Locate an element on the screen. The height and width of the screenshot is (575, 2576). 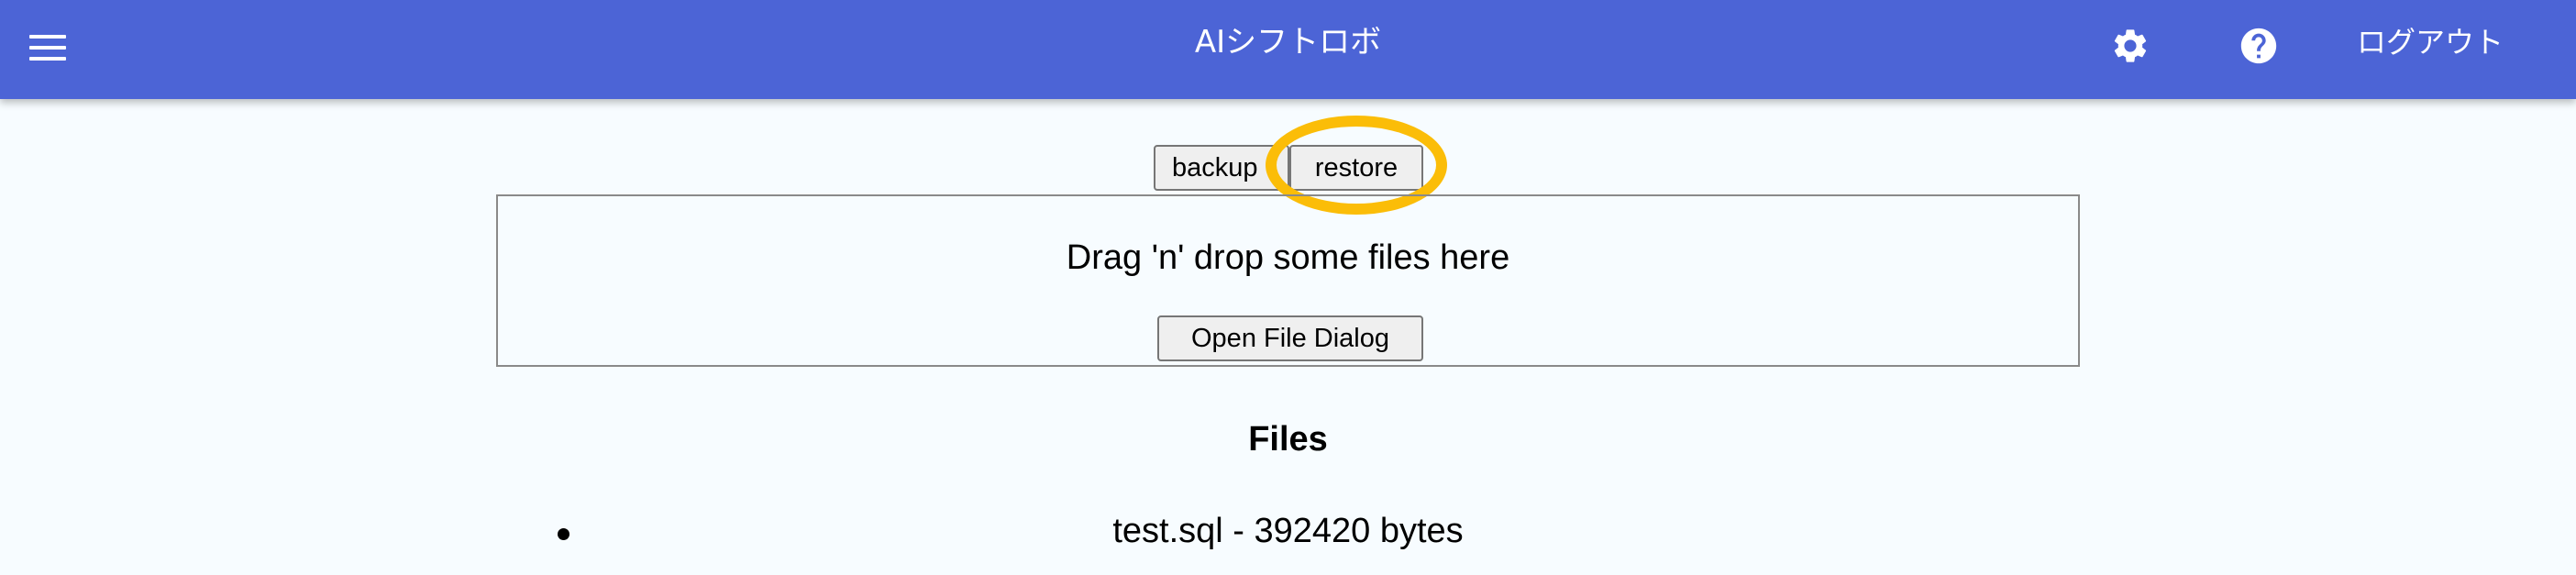
dropzone-prompt: Drag 'n' drop some files here is located at coordinates (1288, 258).